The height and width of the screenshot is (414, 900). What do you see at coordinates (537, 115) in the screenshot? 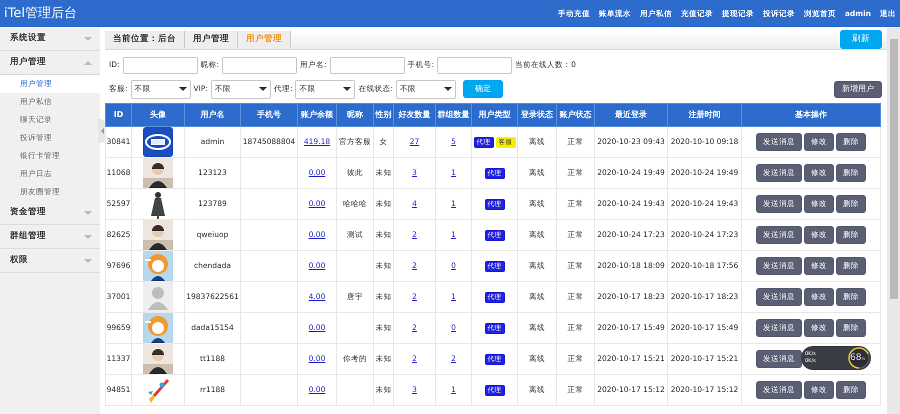
I see `column-header: 登录状态` at bounding box center [537, 115].